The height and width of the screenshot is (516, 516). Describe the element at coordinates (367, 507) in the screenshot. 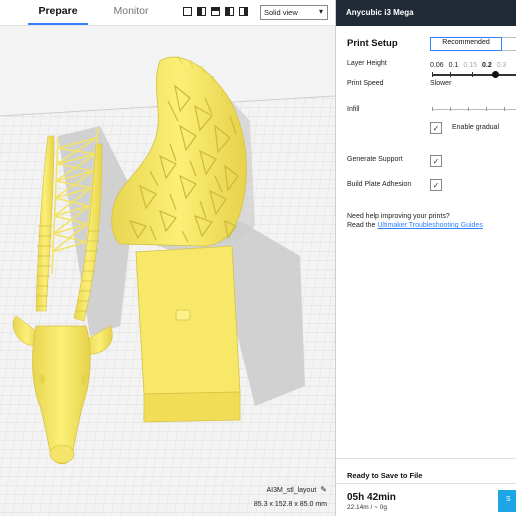

I see `print-material-amount: 22.14m / ~ 0g` at that location.